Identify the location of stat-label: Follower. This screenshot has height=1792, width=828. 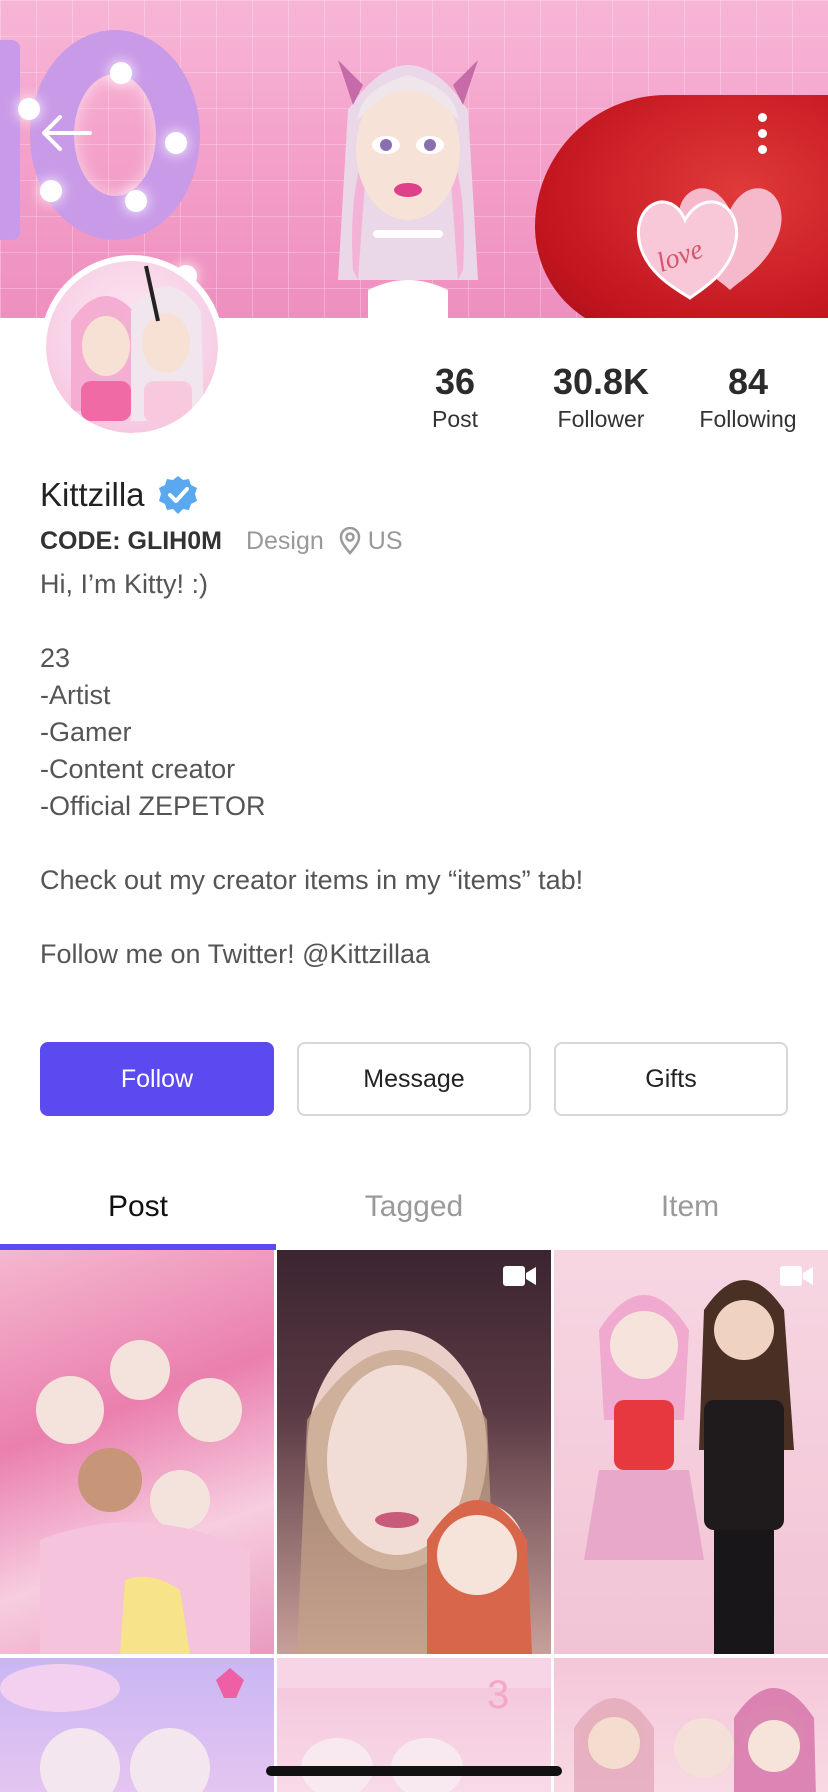
(601, 419).